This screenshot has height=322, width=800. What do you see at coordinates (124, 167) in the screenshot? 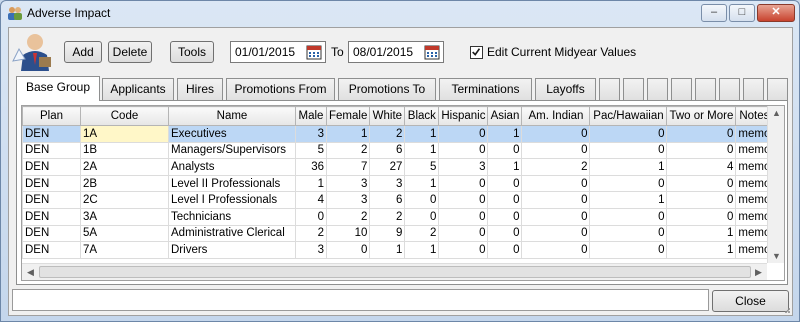
I see `table-cell: 2A` at bounding box center [124, 167].